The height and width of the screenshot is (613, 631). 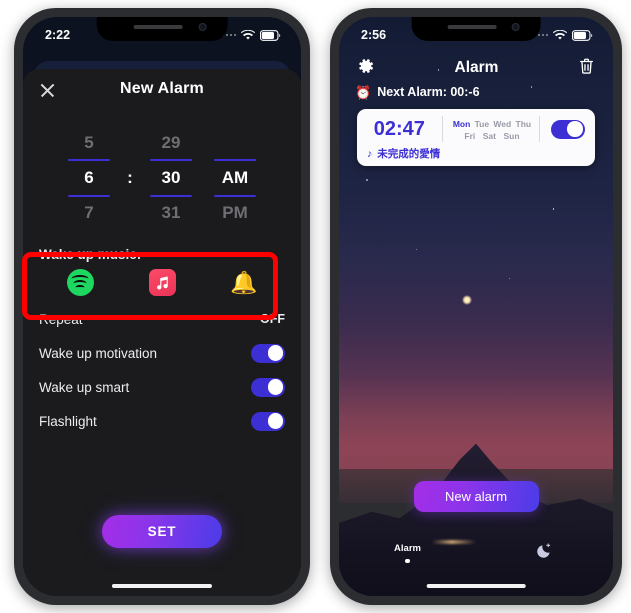 I want to click on minute-previous: 29, so click(x=171, y=142).